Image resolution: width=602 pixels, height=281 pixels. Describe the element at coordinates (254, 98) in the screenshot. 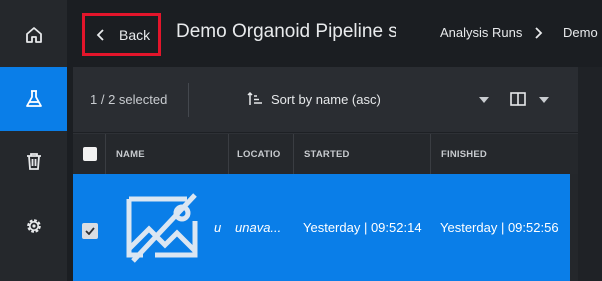

I see `sort-ascending-icon` at that location.